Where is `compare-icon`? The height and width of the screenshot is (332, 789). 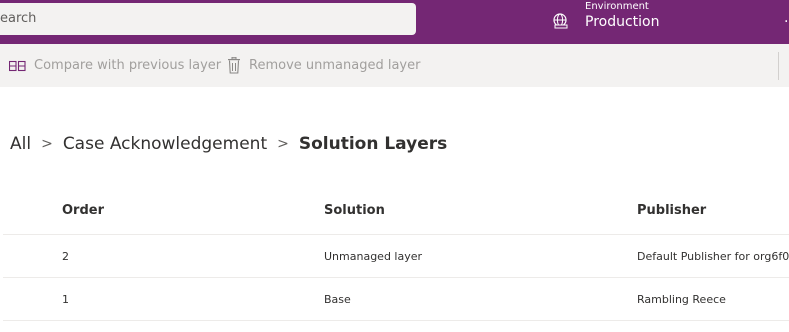
compare-icon is located at coordinates (17, 65).